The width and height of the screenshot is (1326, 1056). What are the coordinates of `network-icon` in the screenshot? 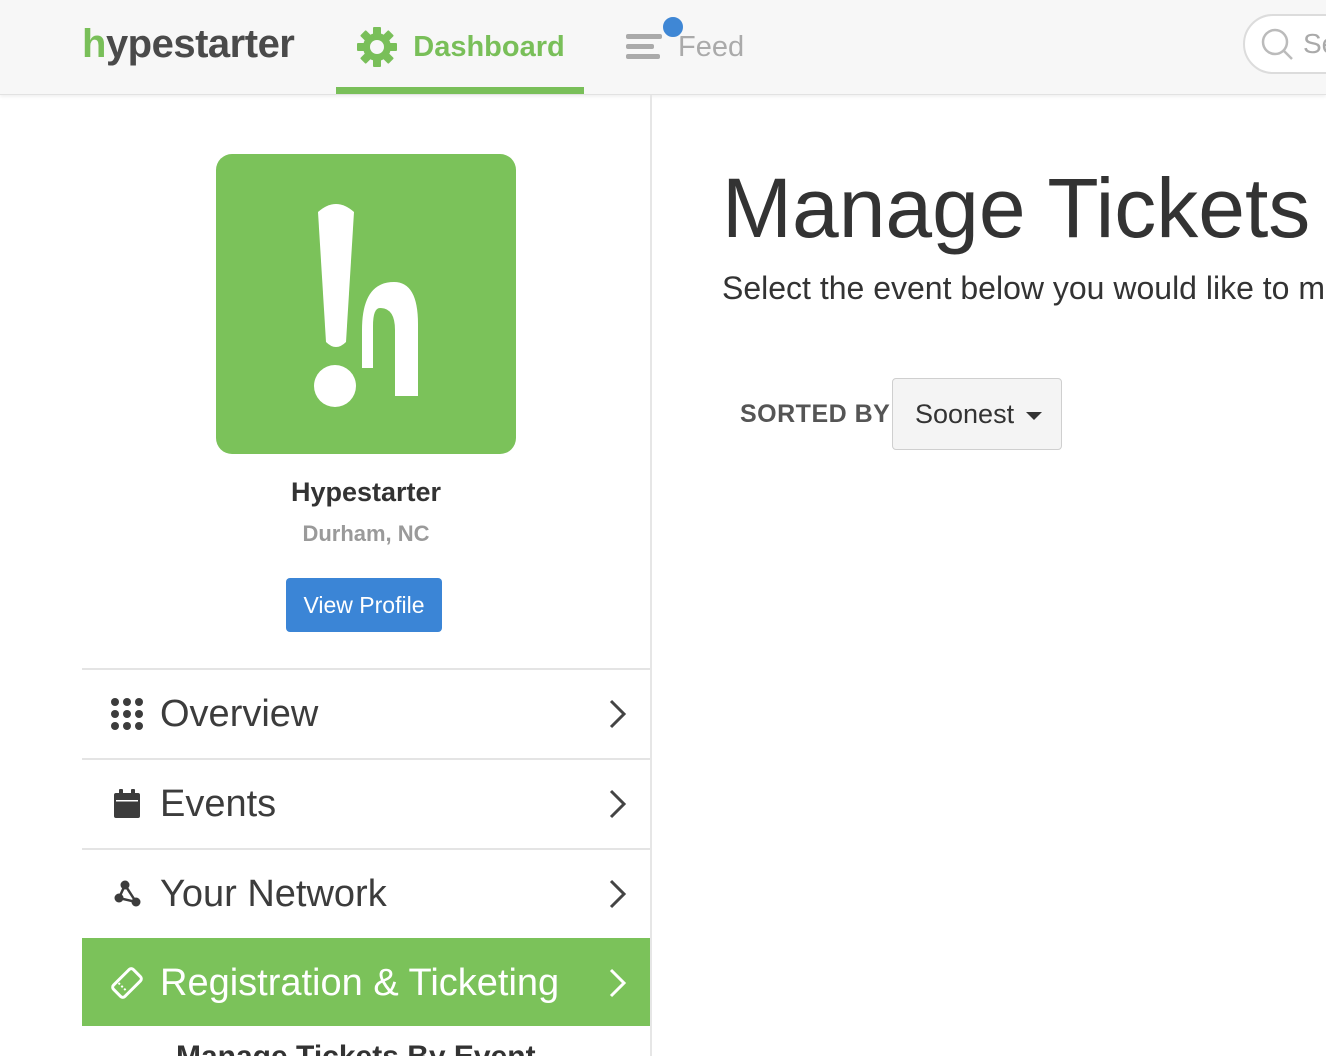 It's located at (127, 894).